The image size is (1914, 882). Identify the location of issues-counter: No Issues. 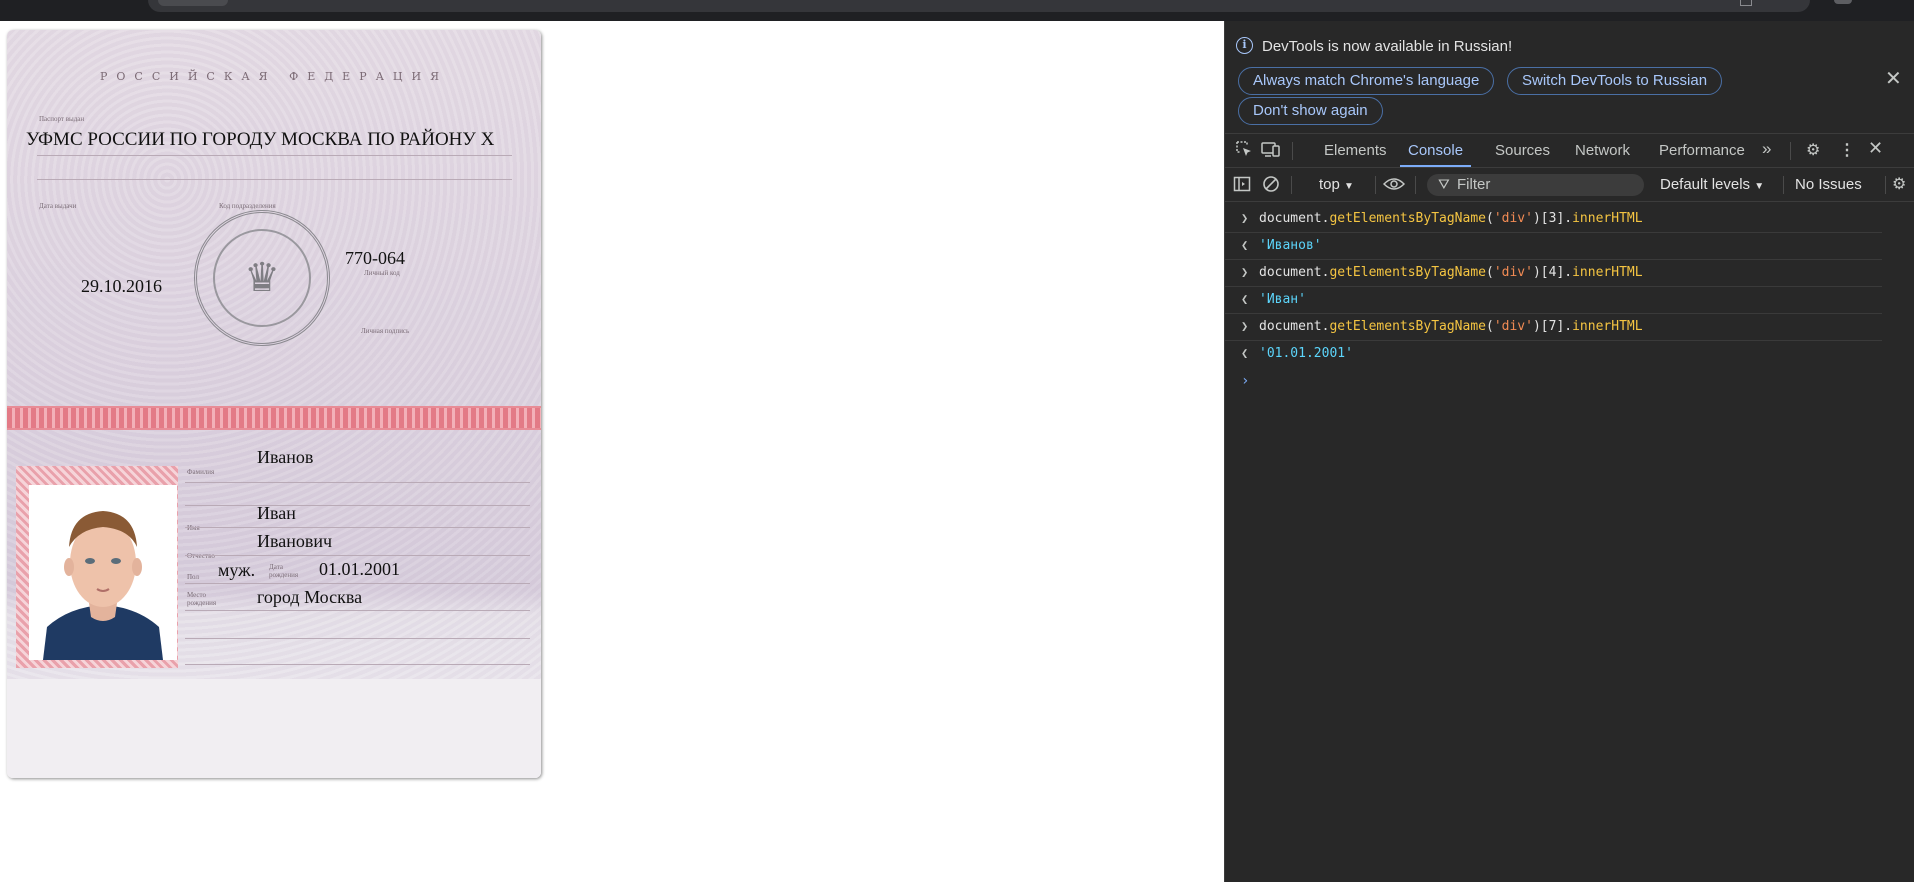
(1828, 184).